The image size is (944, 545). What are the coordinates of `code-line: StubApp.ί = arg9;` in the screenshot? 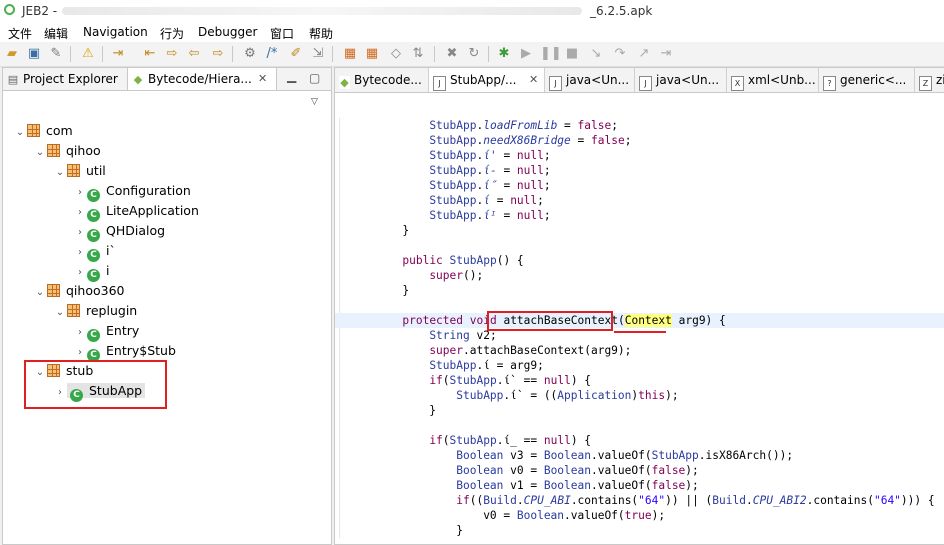 It's located at (639, 365).